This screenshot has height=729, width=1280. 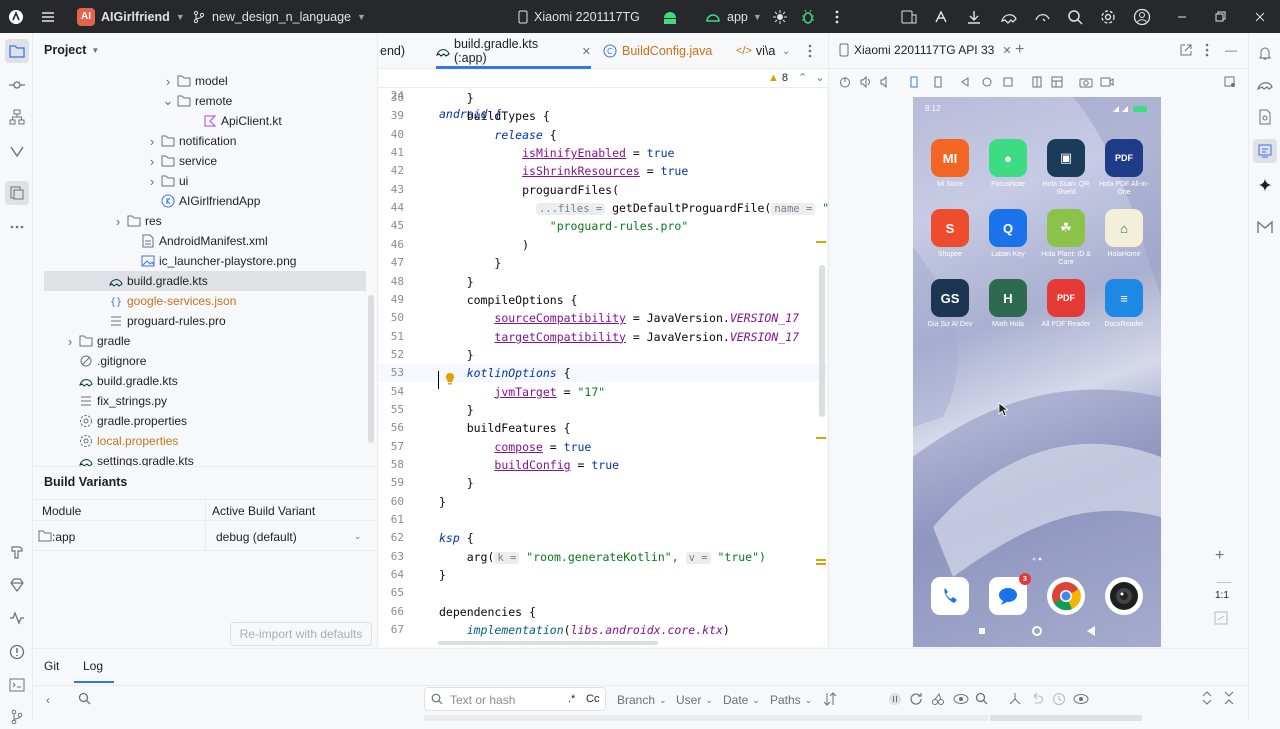 I want to click on code-line: 41 isMinifyEnabled = true, so click(x=603, y=153).